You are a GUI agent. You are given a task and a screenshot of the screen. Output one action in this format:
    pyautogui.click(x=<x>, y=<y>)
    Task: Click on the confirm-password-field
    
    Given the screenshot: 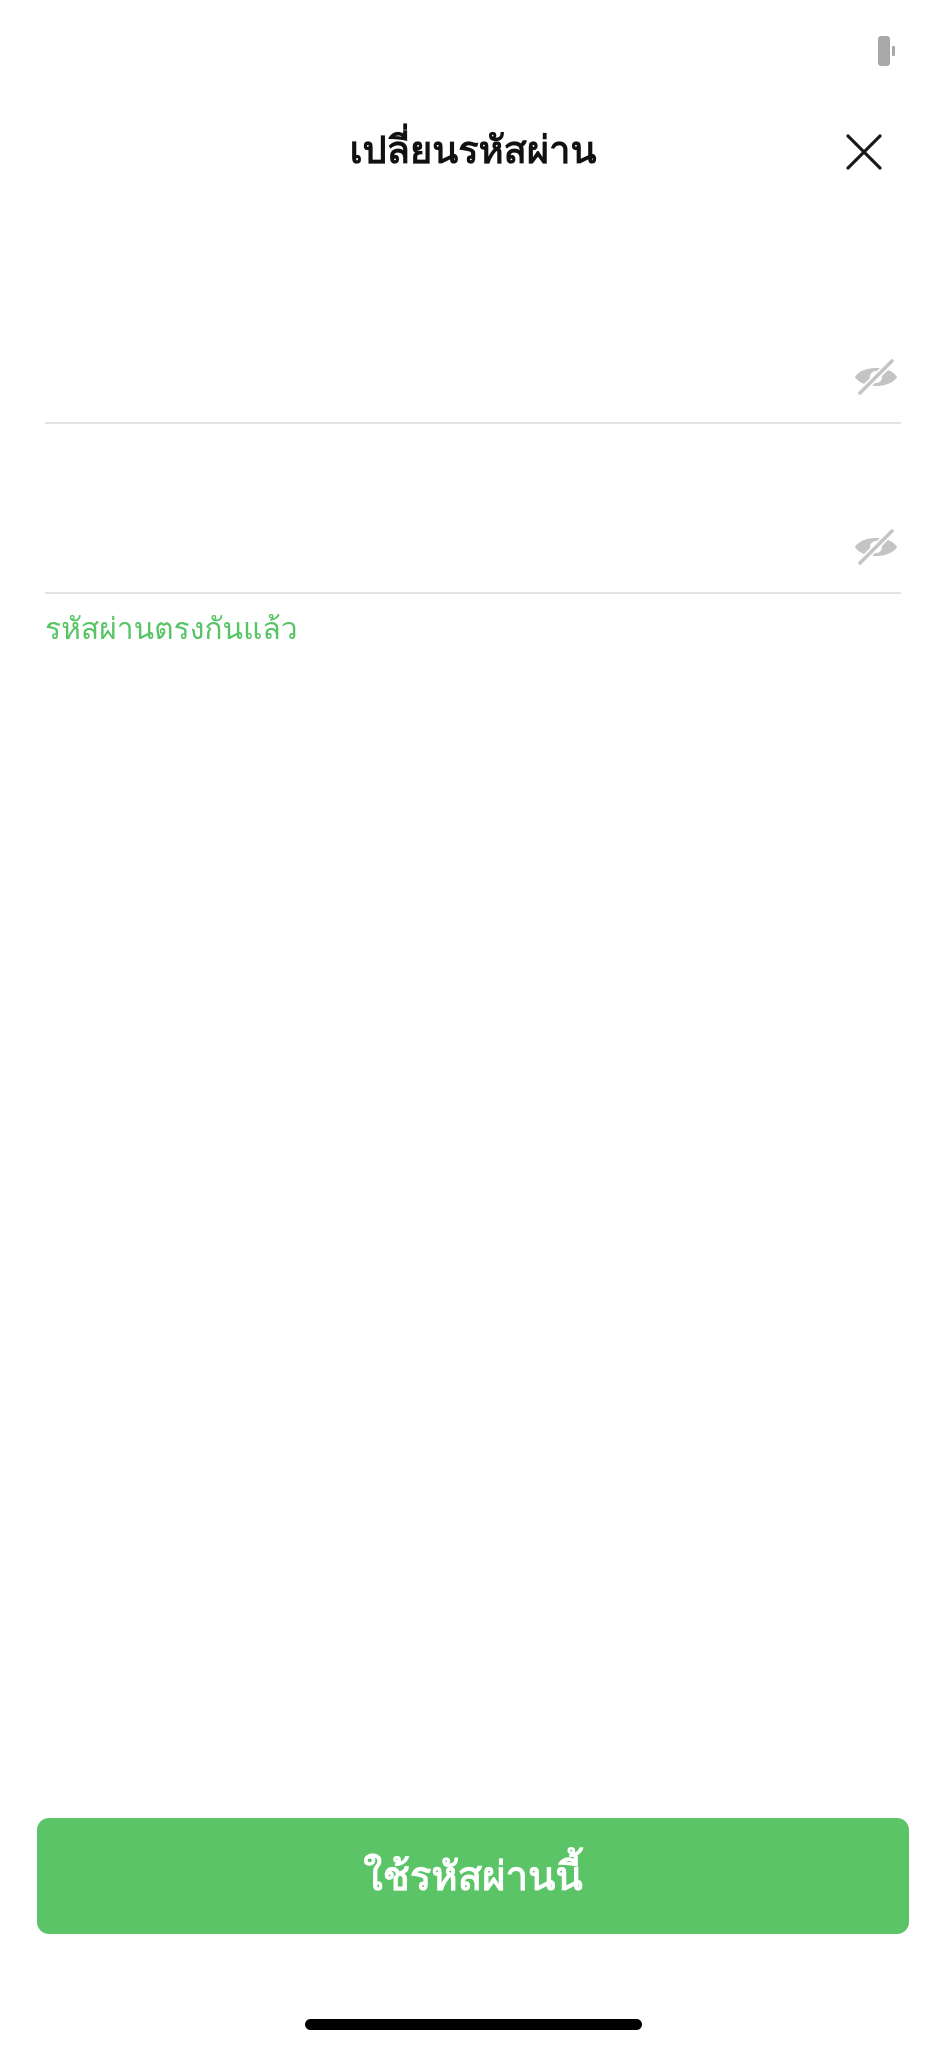 What is the action you would take?
    pyautogui.click(x=473, y=548)
    